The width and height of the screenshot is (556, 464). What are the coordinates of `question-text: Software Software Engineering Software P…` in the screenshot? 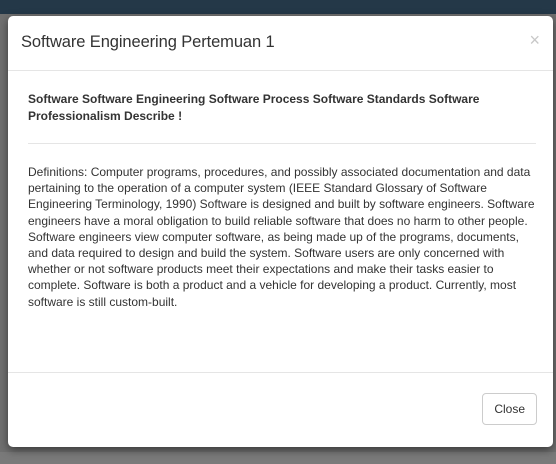 It's located at (254, 107).